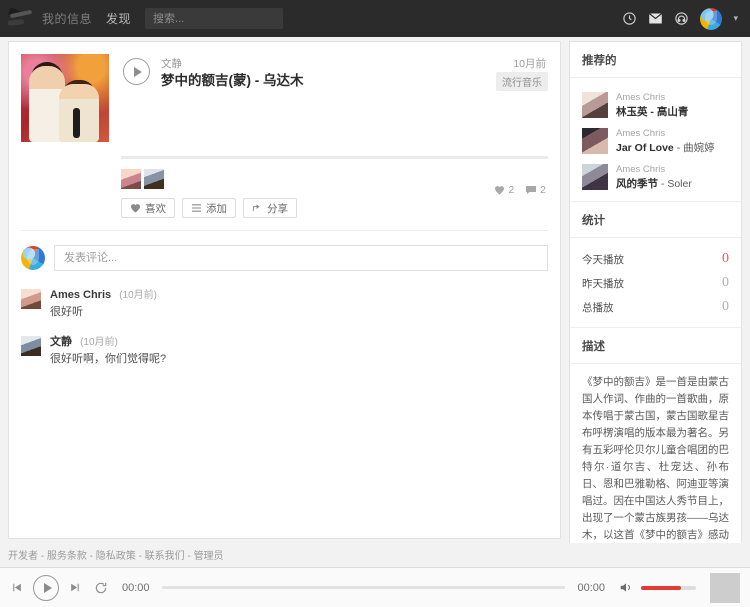 Image resolution: width=750 pixels, height=607 pixels. I want to click on track-timestamp: 10月前, so click(529, 64).